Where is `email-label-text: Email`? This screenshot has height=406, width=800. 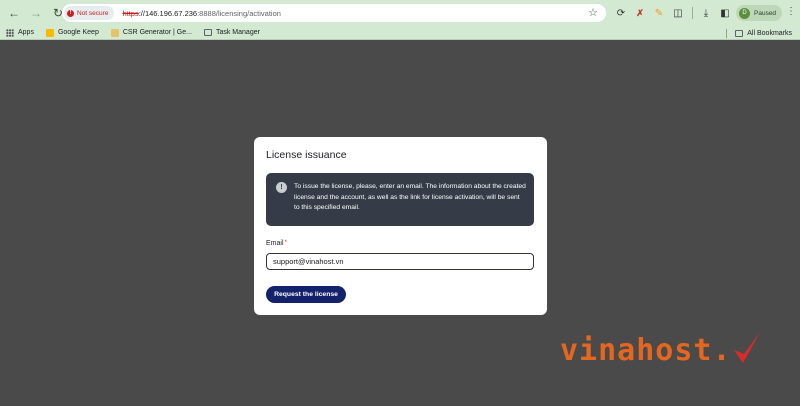 email-label-text: Email is located at coordinates (275, 243).